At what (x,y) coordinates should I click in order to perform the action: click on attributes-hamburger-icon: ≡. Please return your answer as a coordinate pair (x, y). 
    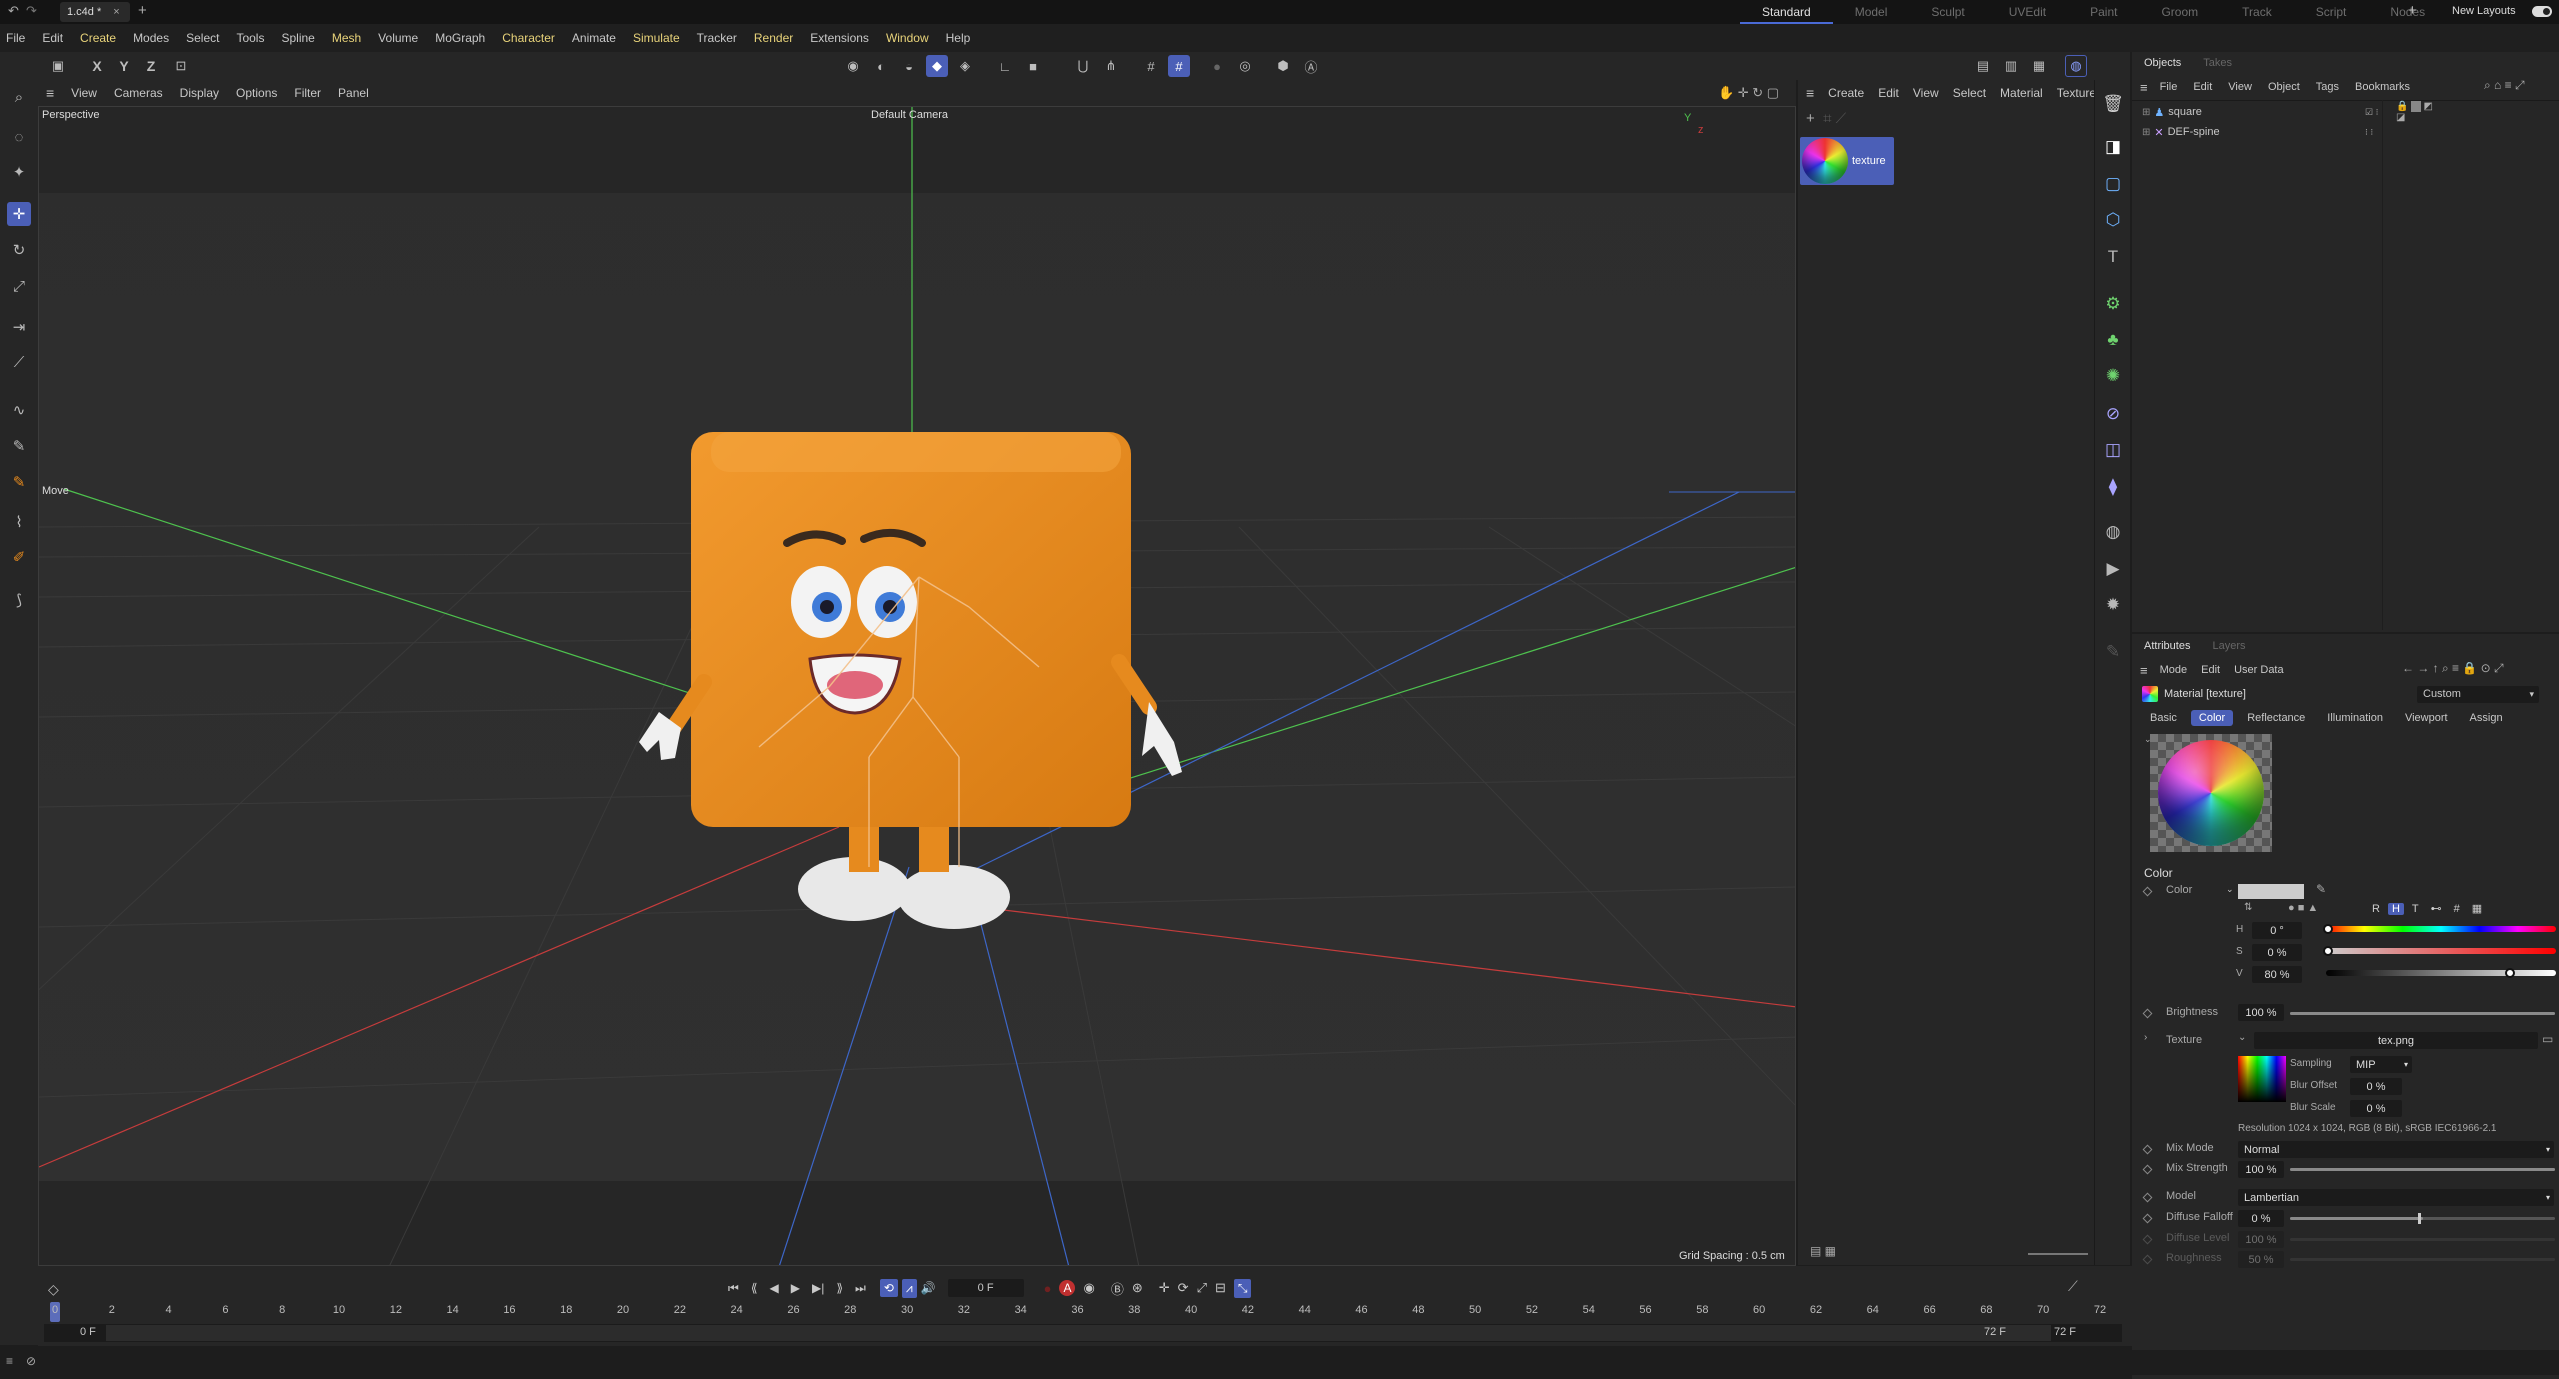
    Looking at the image, I should click on (2144, 670).